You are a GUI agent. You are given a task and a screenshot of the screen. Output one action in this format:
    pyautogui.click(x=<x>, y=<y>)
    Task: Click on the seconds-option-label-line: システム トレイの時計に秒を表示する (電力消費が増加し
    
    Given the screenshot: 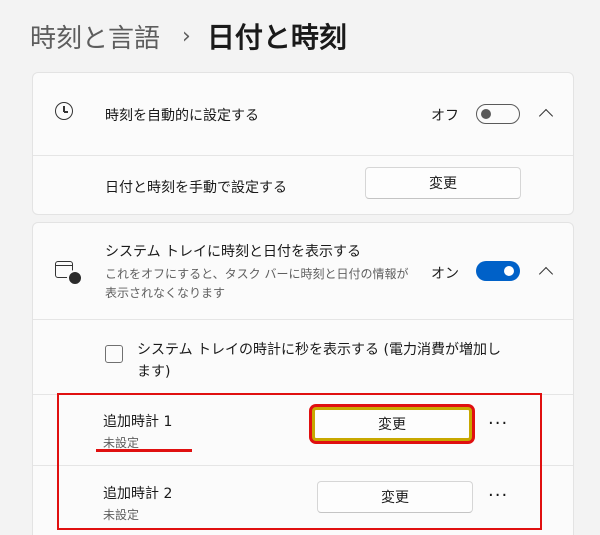 What is the action you would take?
    pyautogui.click(x=319, y=350)
    